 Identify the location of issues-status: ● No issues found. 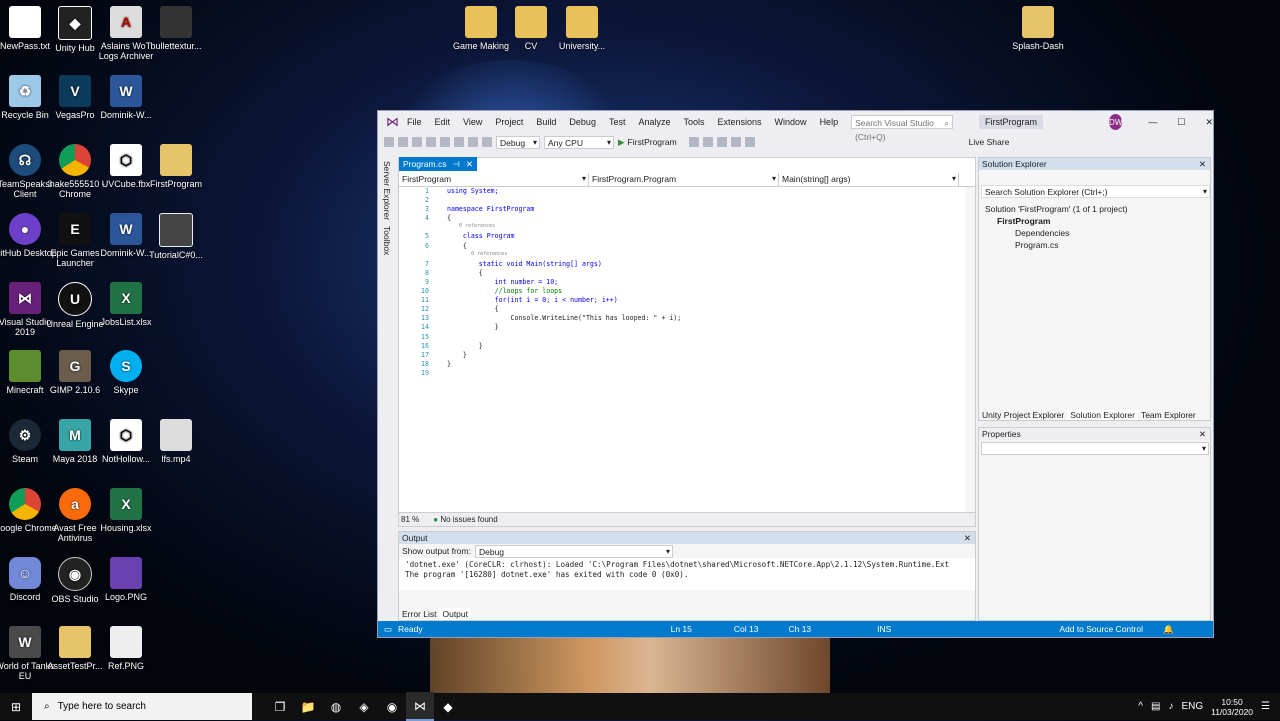
(465, 519).